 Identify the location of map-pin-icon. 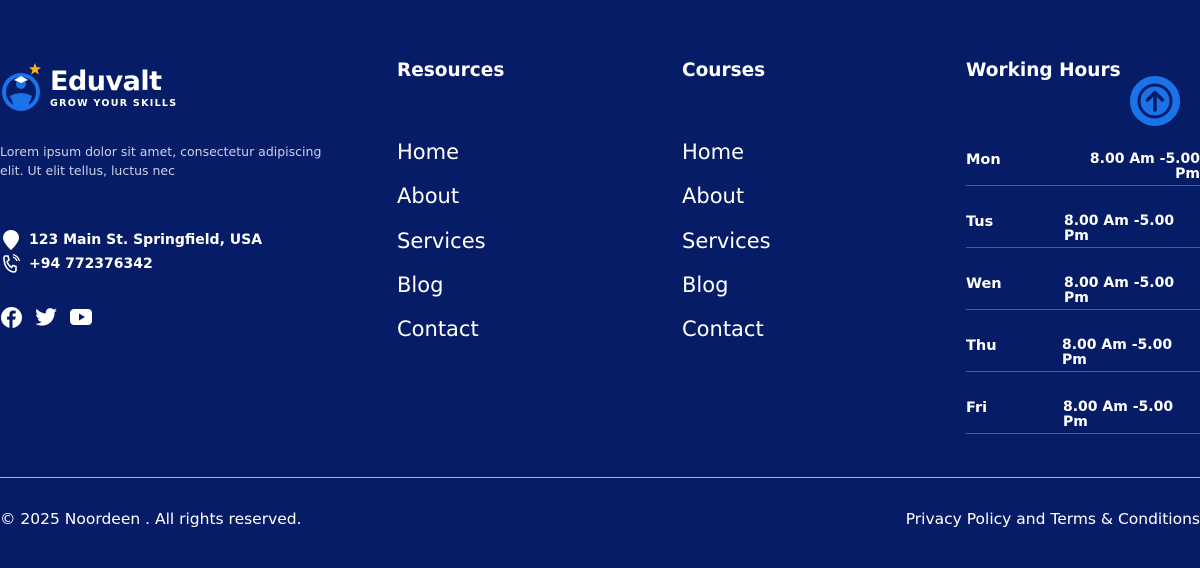
(11, 240).